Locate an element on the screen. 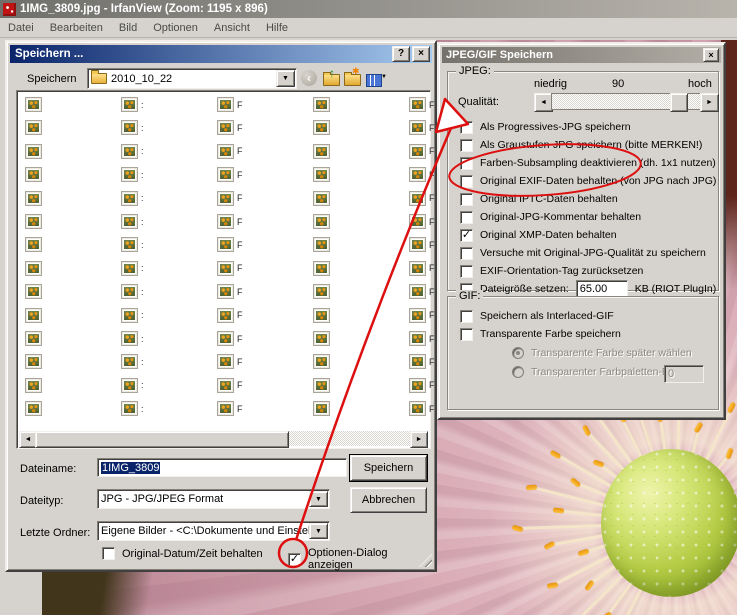  menu-item-ansicht: Ansicht is located at coordinates (232, 28).